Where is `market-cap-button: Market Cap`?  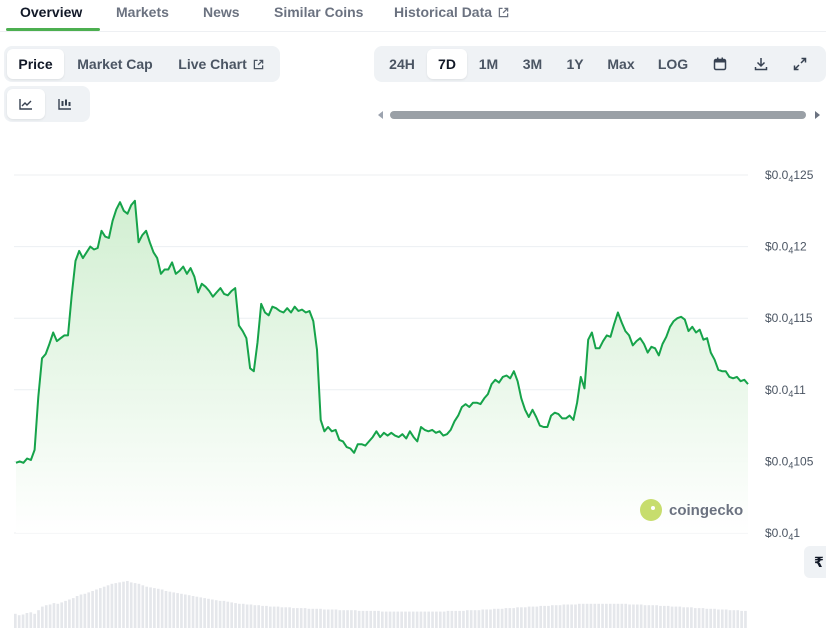 market-cap-button: Market Cap is located at coordinates (115, 64).